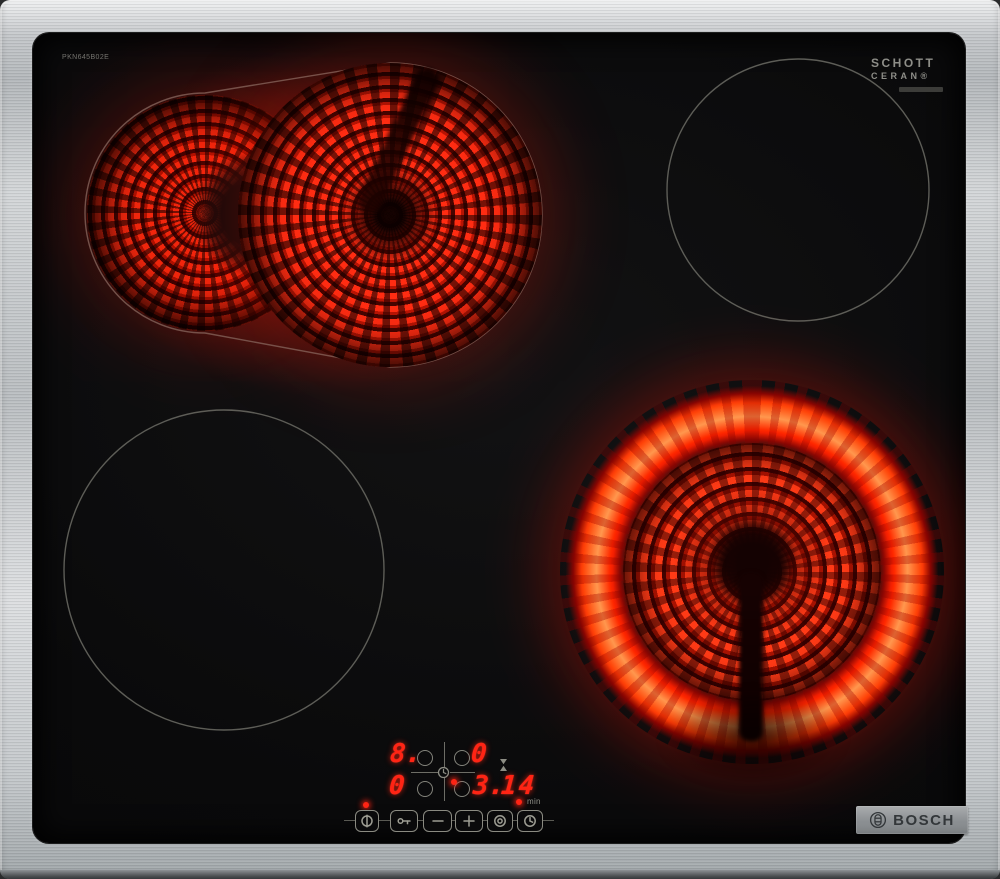 The width and height of the screenshot is (1000, 879). Describe the element at coordinates (224, 570) in the screenshot. I see `front-left-zone-outline` at that location.